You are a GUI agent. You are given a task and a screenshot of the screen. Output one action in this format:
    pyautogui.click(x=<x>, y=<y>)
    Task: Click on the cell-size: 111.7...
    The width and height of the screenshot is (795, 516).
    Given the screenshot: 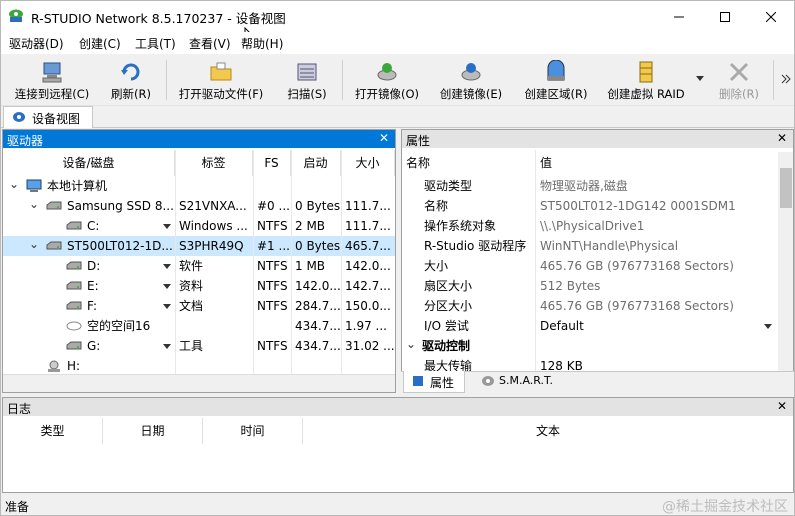 What is the action you would take?
    pyautogui.click(x=368, y=226)
    